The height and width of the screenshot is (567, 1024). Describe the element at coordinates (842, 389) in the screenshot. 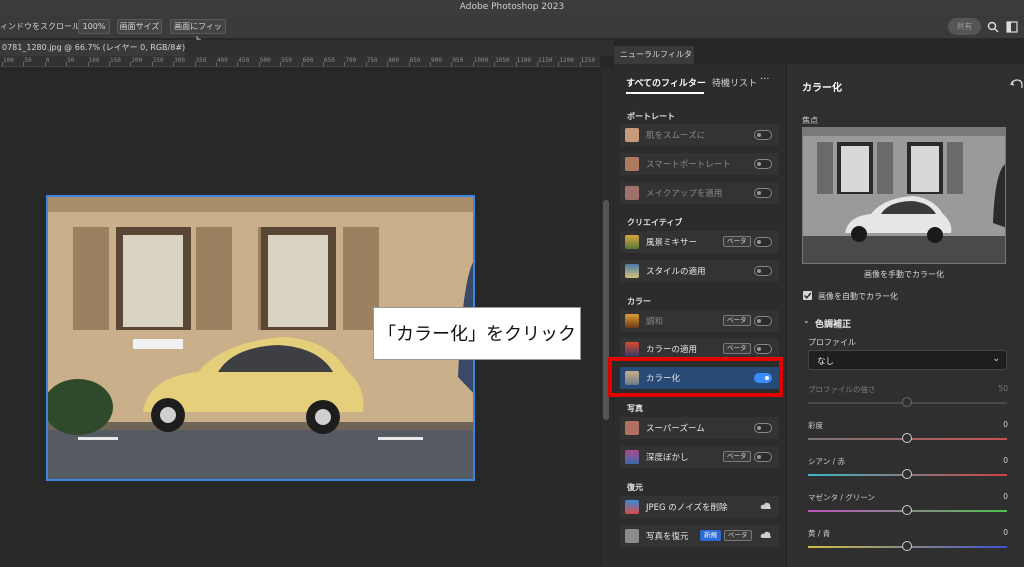

I see `slider-label-profile-strength: プロファイルの強さ` at that location.